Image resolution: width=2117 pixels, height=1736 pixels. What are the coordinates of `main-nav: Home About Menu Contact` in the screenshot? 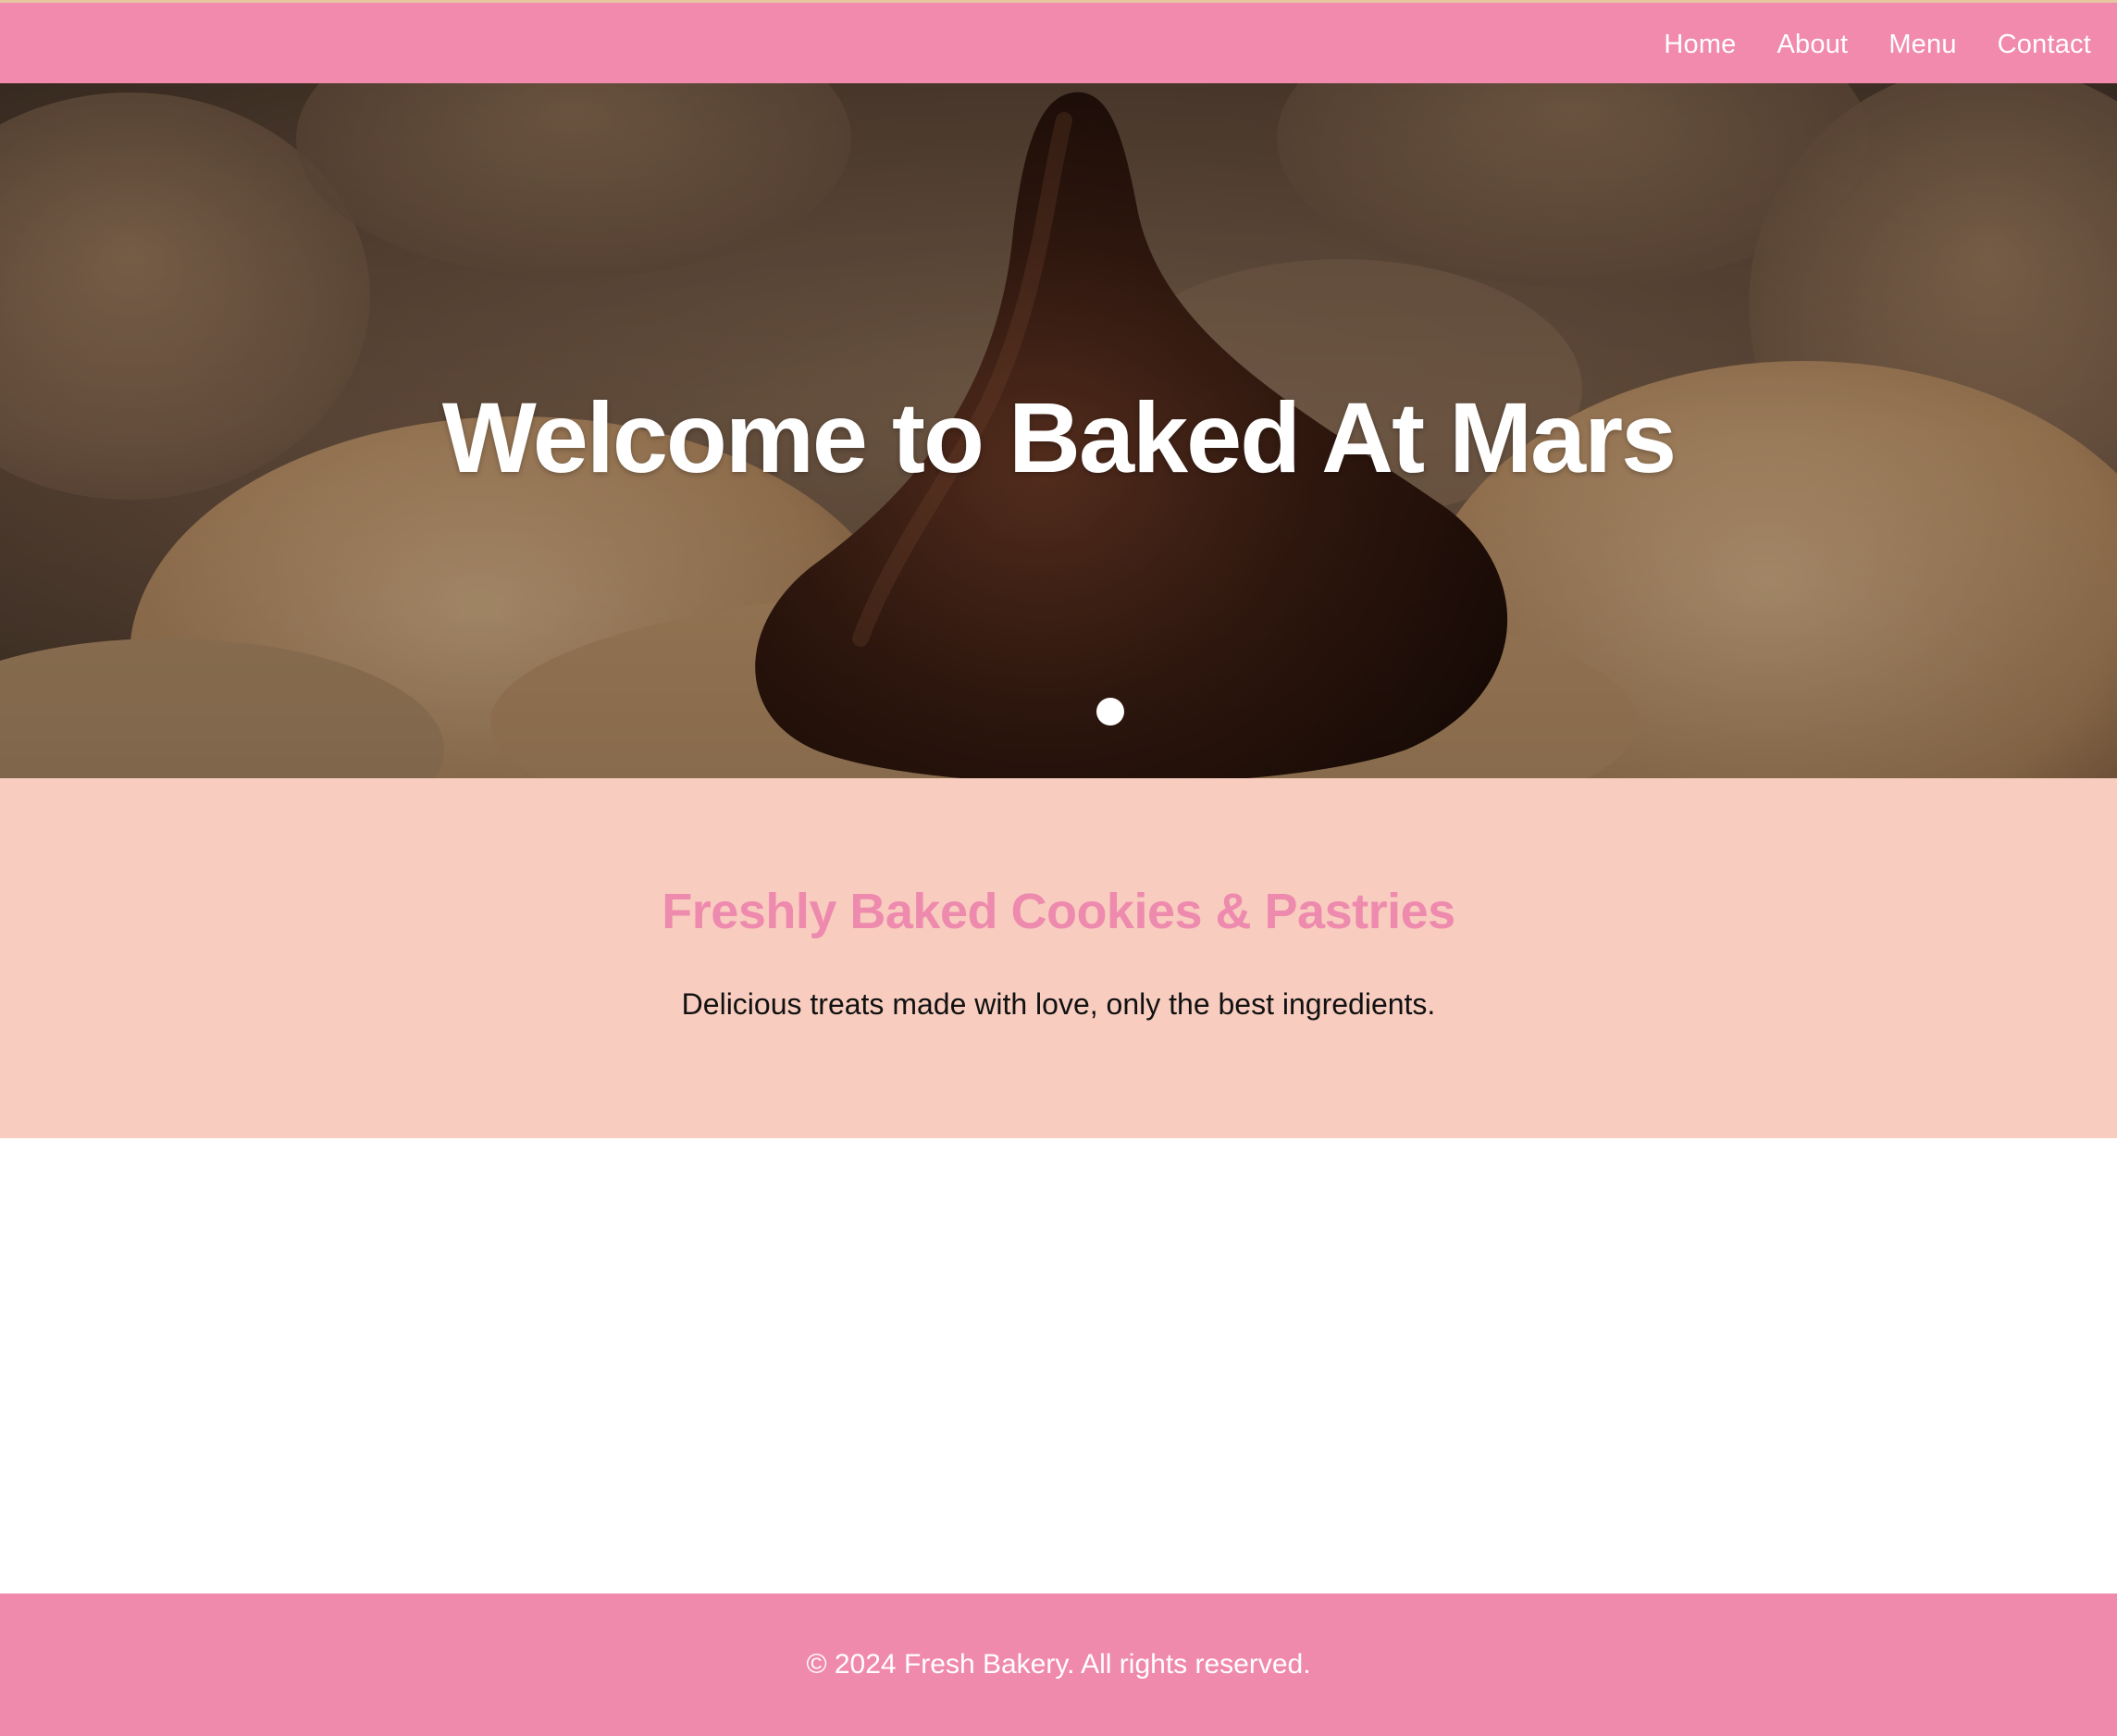 It's located at (1878, 44).